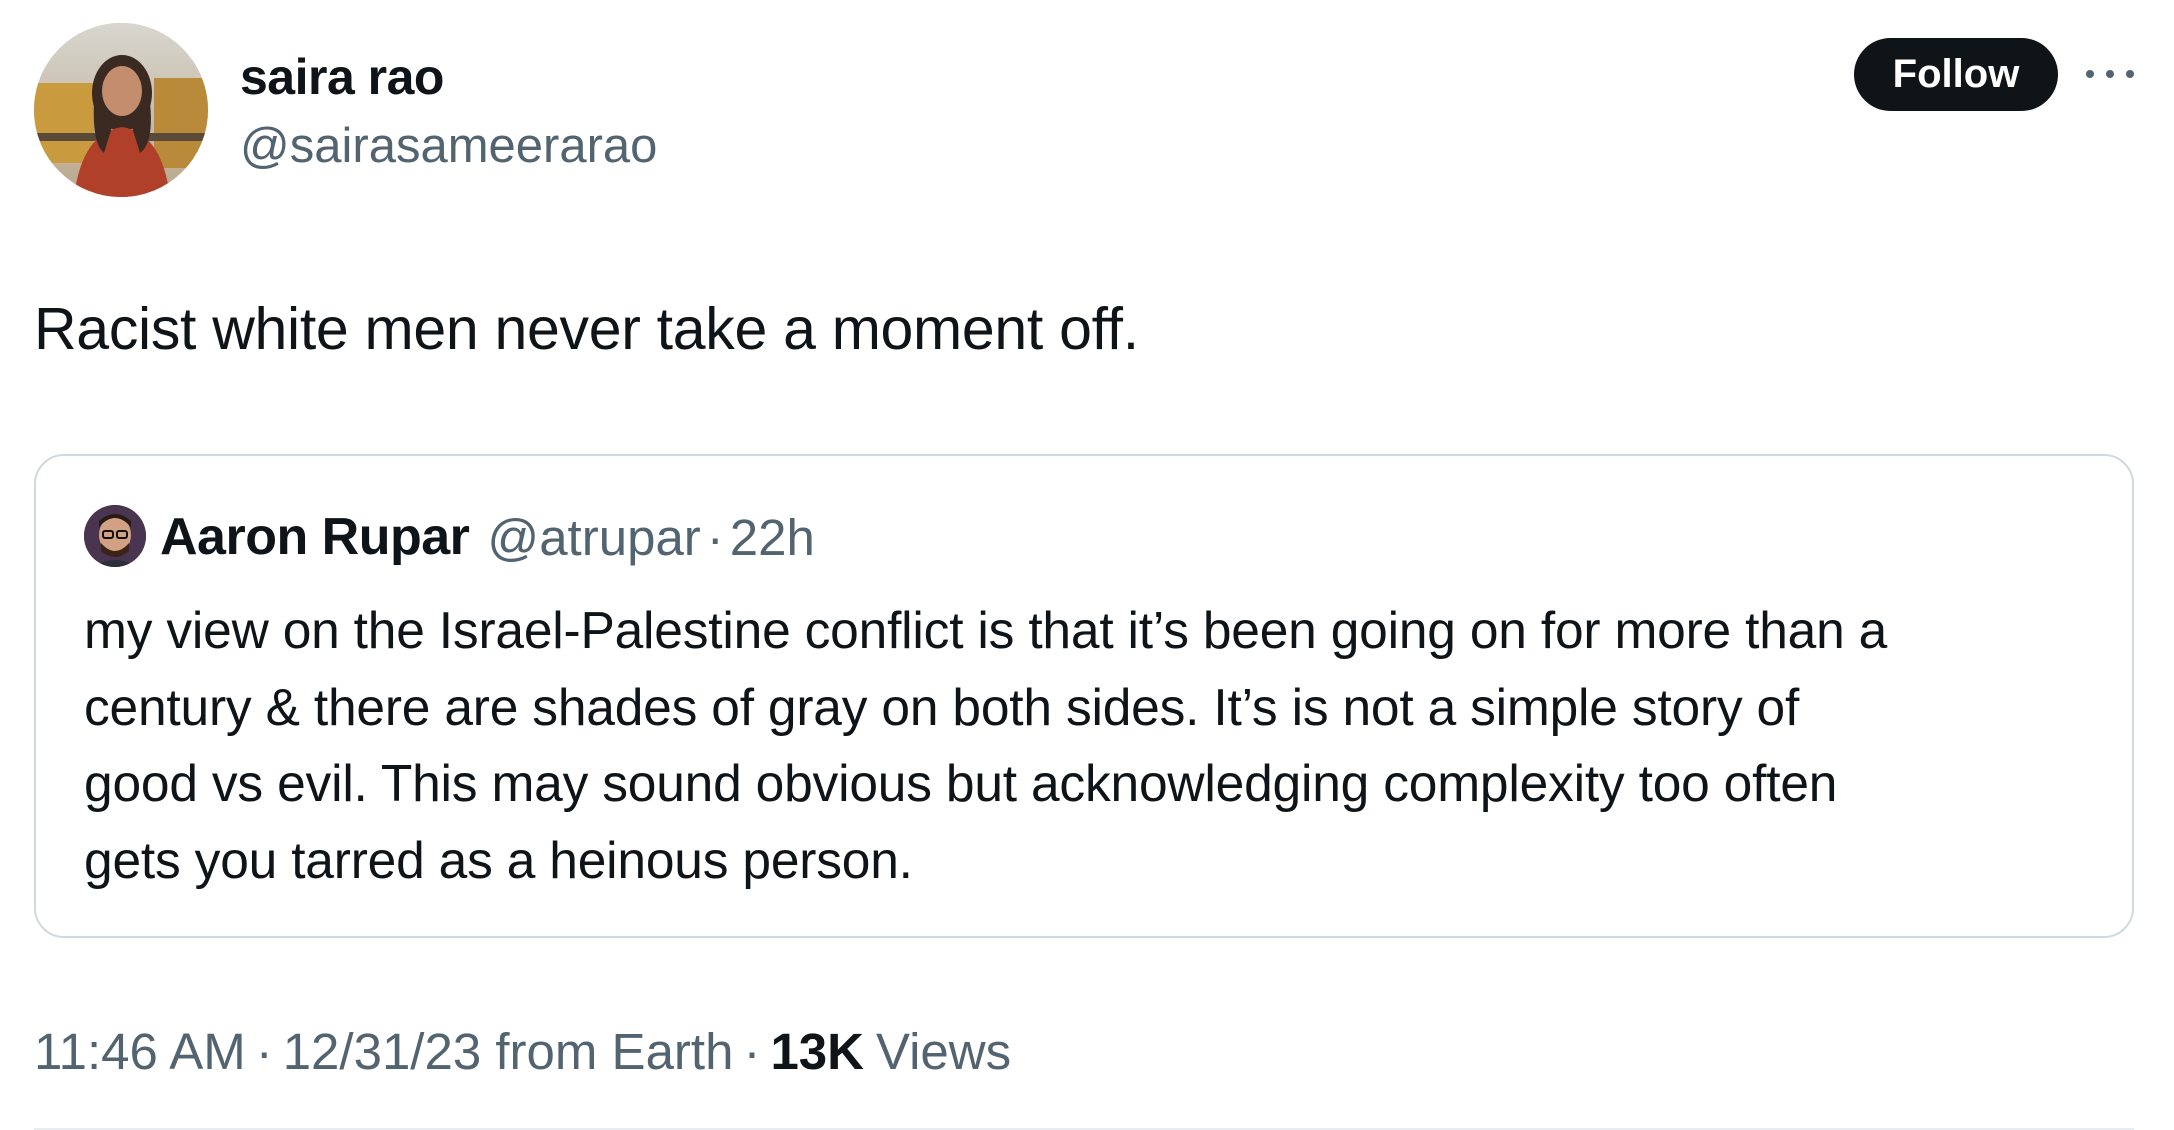 The width and height of the screenshot is (2174, 1130). What do you see at coordinates (508, 1051) in the screenshot?
I see `tweet-date-source: 12/31/23 from Earth` at bounding box center [508, 1051].